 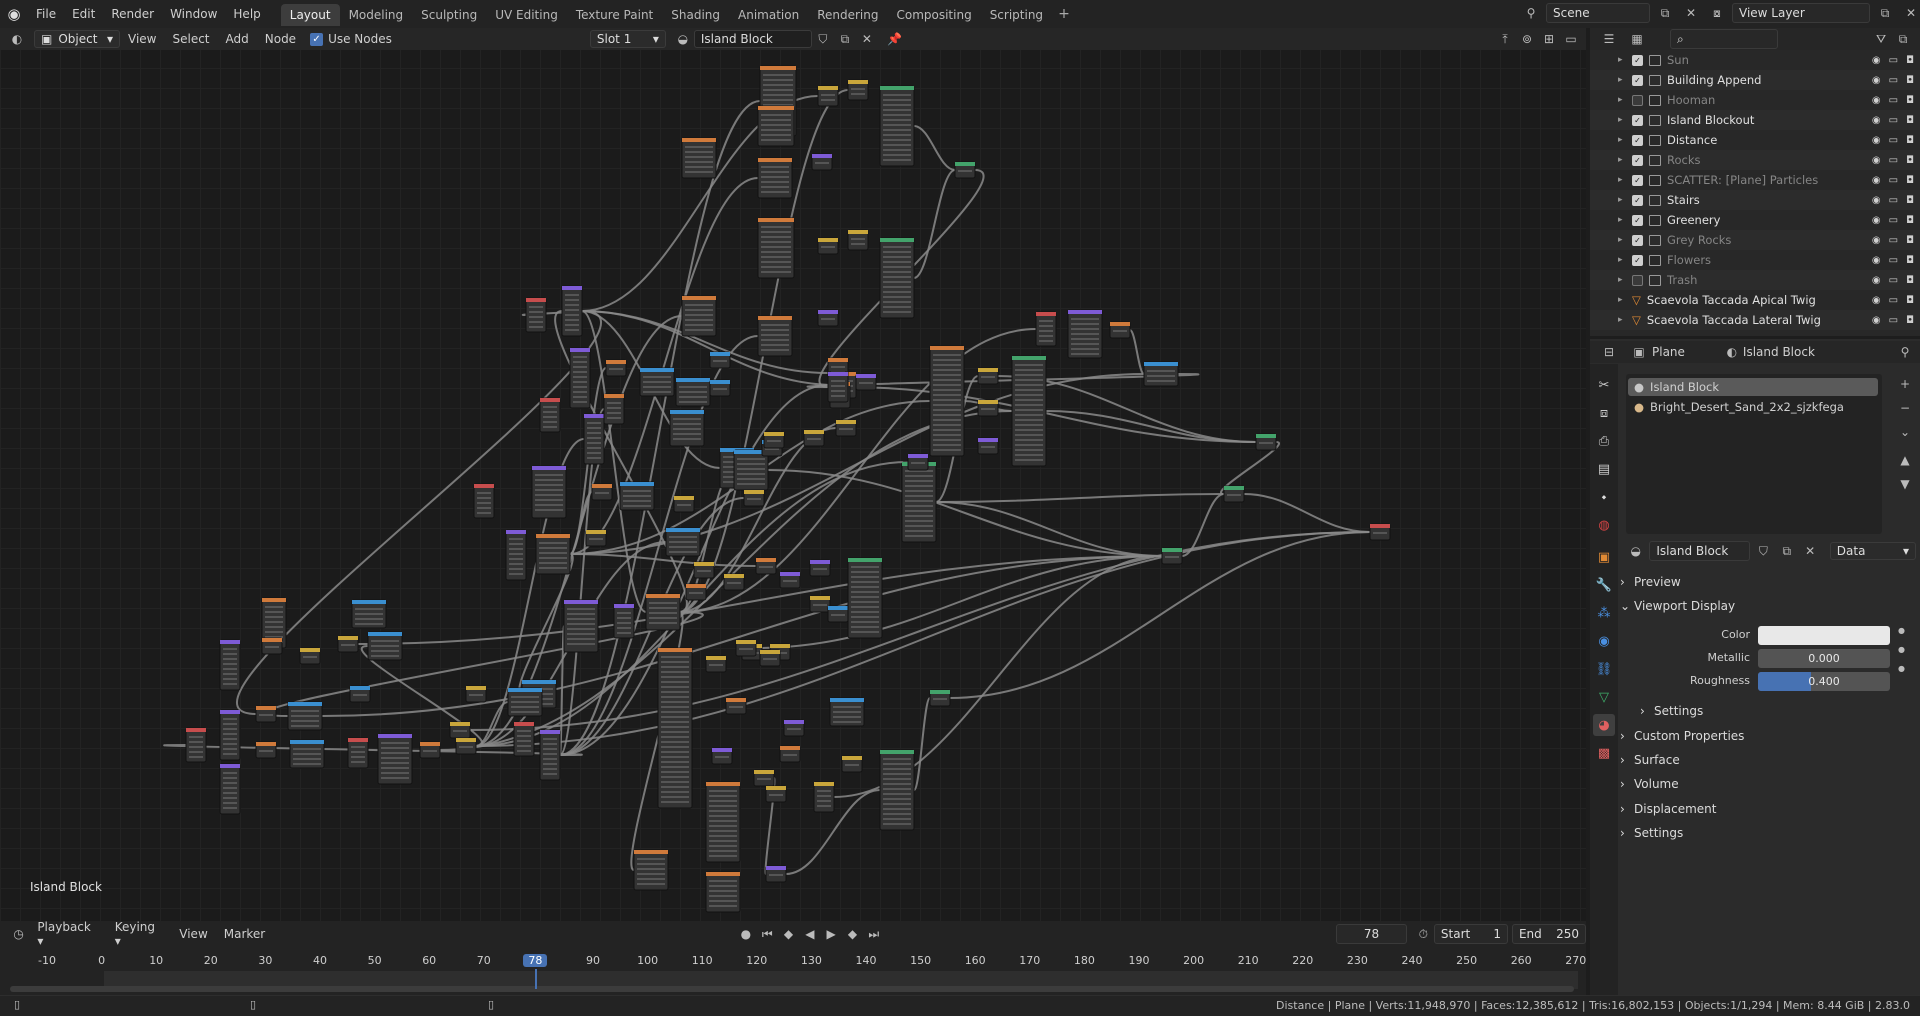 What do you see at coordinates (845, 39) in the screenshot?
I see `duplicate-material-icon: ⧉` at bounding box center [845, 39].